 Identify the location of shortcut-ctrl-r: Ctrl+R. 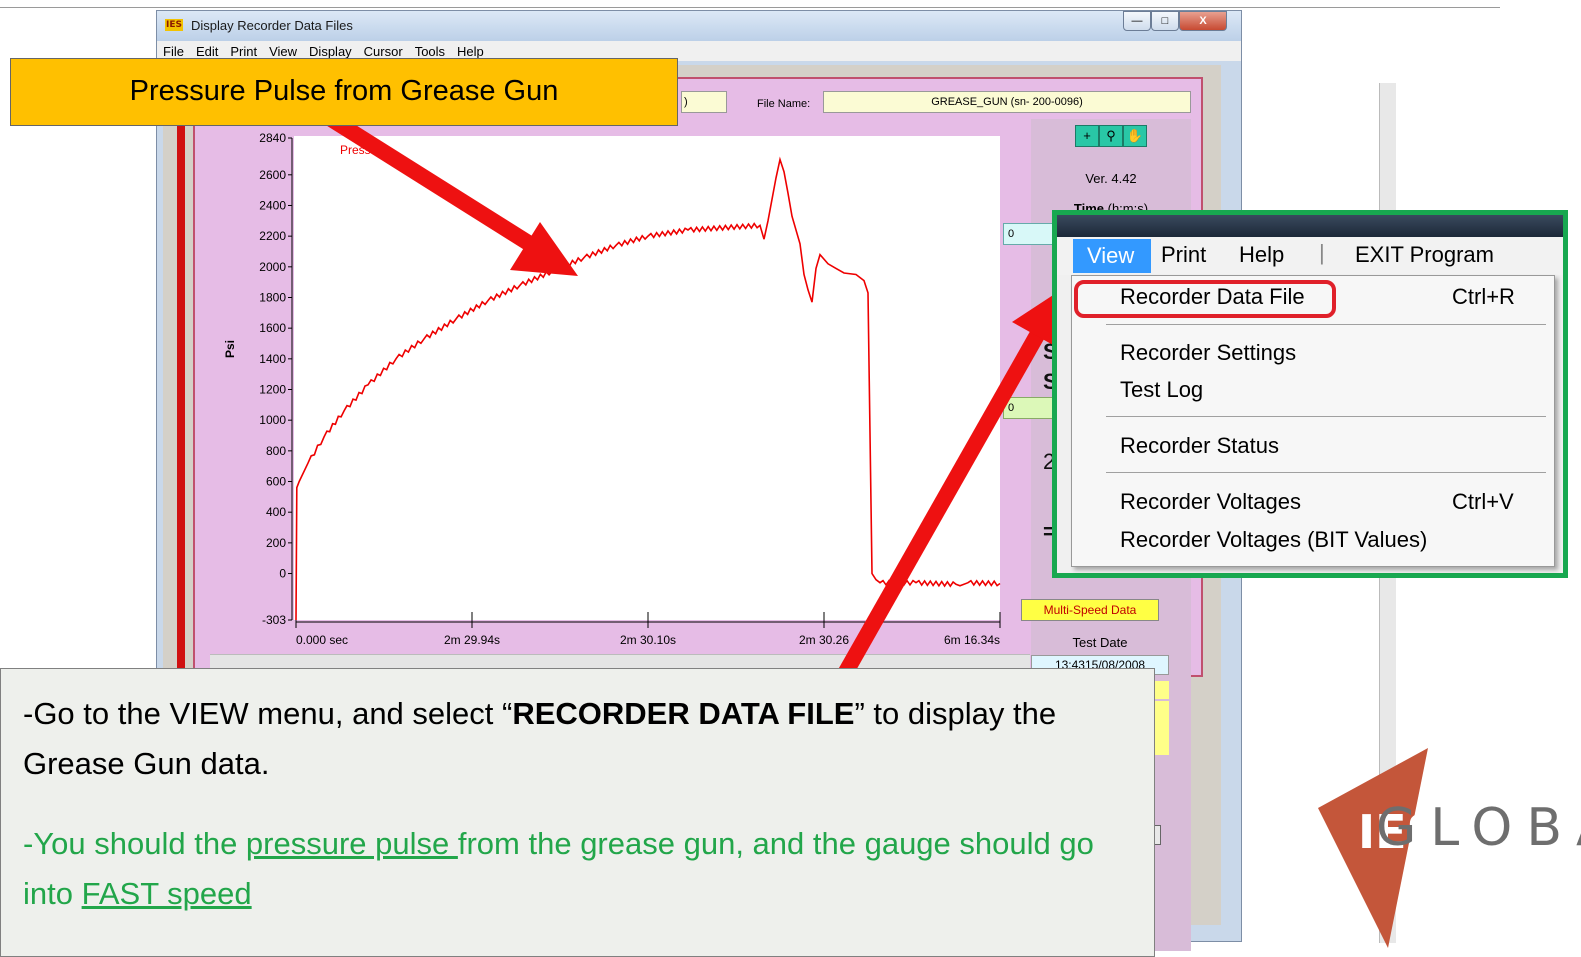
(1483, 296).